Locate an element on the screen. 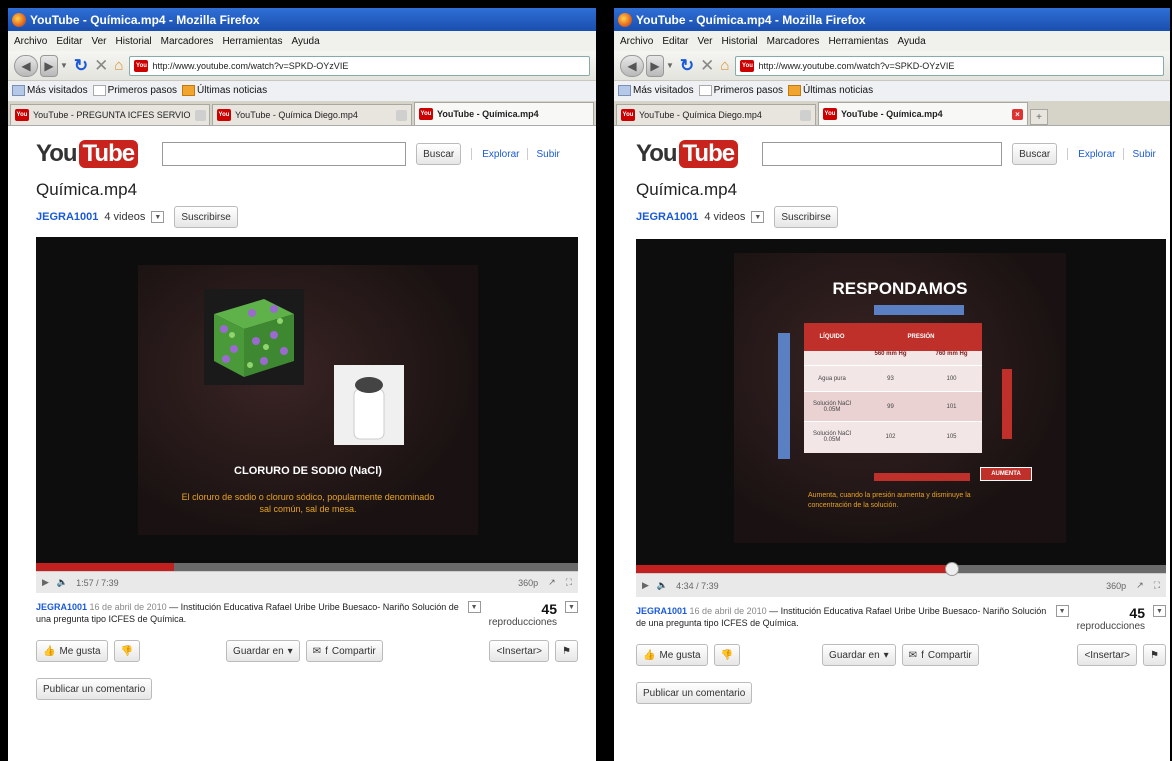  close-tab-icon: × is located at coordinates (1017, 114).